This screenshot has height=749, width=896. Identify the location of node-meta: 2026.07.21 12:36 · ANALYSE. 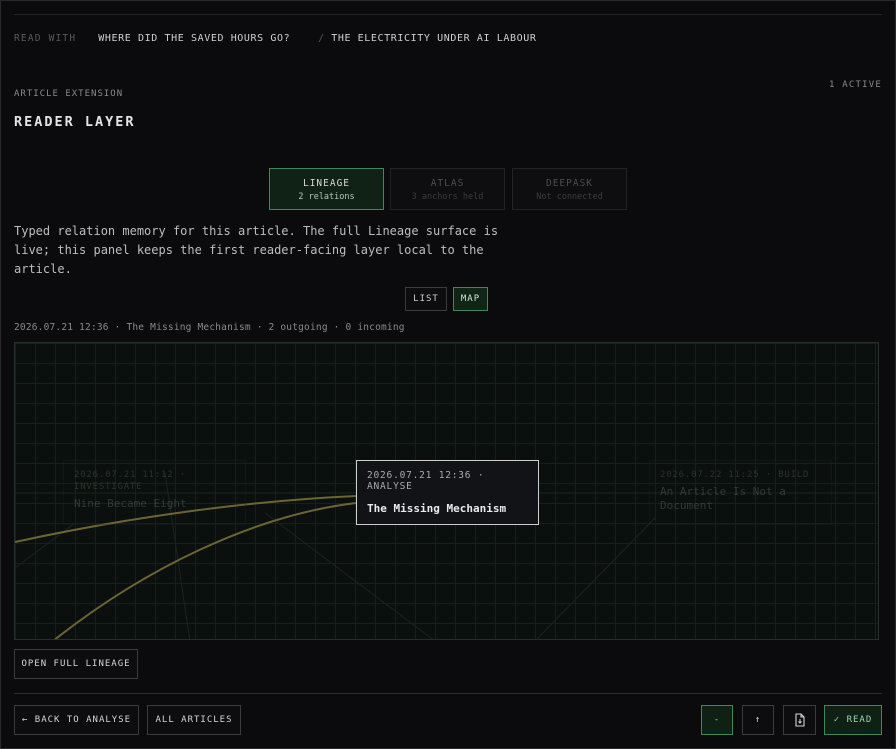
(426, 481).